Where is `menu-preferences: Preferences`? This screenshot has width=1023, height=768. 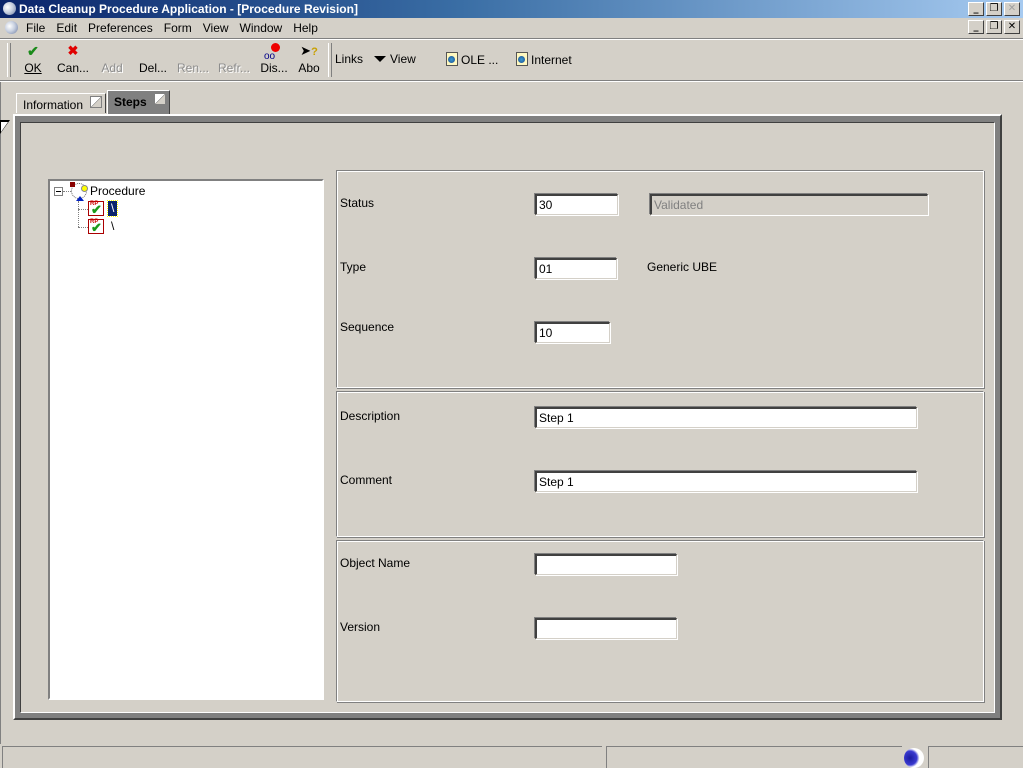
menu-preferences: Preferences is located at coordinates (120, 28).